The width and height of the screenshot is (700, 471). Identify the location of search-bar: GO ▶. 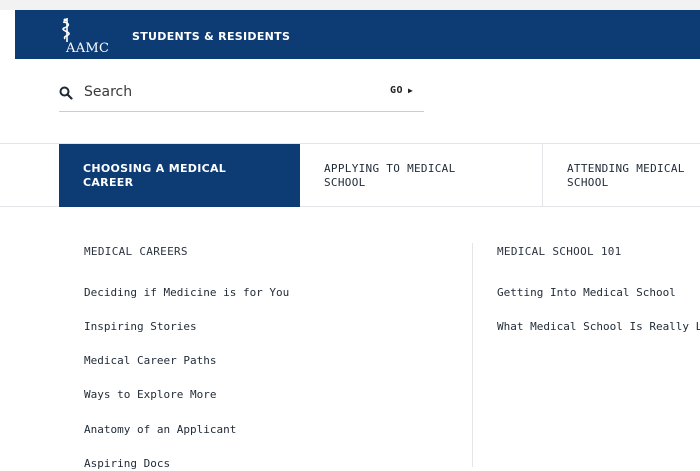
(241, 97).